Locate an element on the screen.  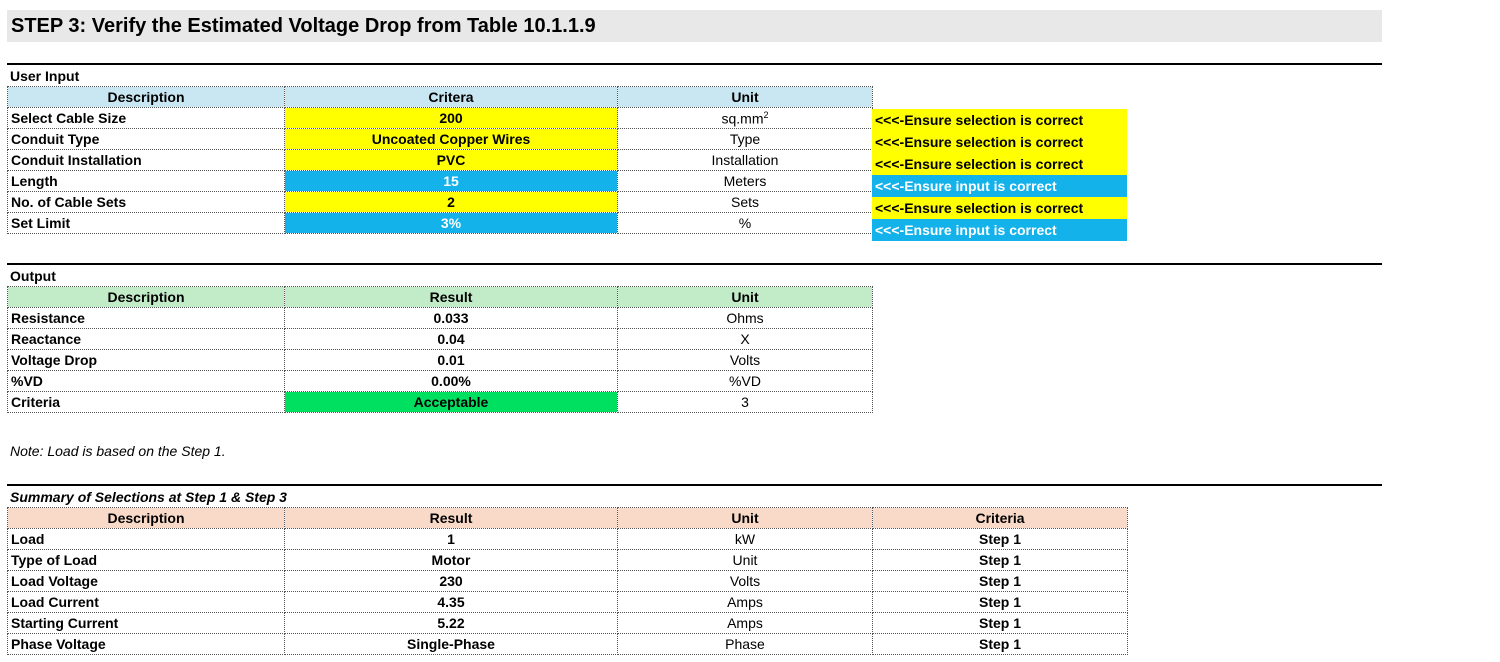
summary-label: Summary of Selections at Step 1 & Step 3 is located at coordinates (148, 497).